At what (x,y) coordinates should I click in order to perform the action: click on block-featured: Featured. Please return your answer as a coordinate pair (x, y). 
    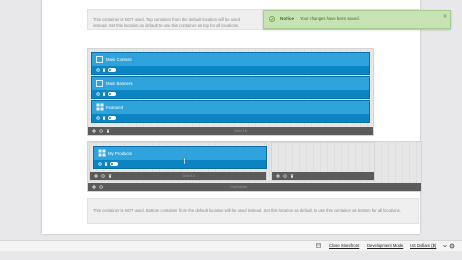
    Looking at the image, I should click on (230, 111).